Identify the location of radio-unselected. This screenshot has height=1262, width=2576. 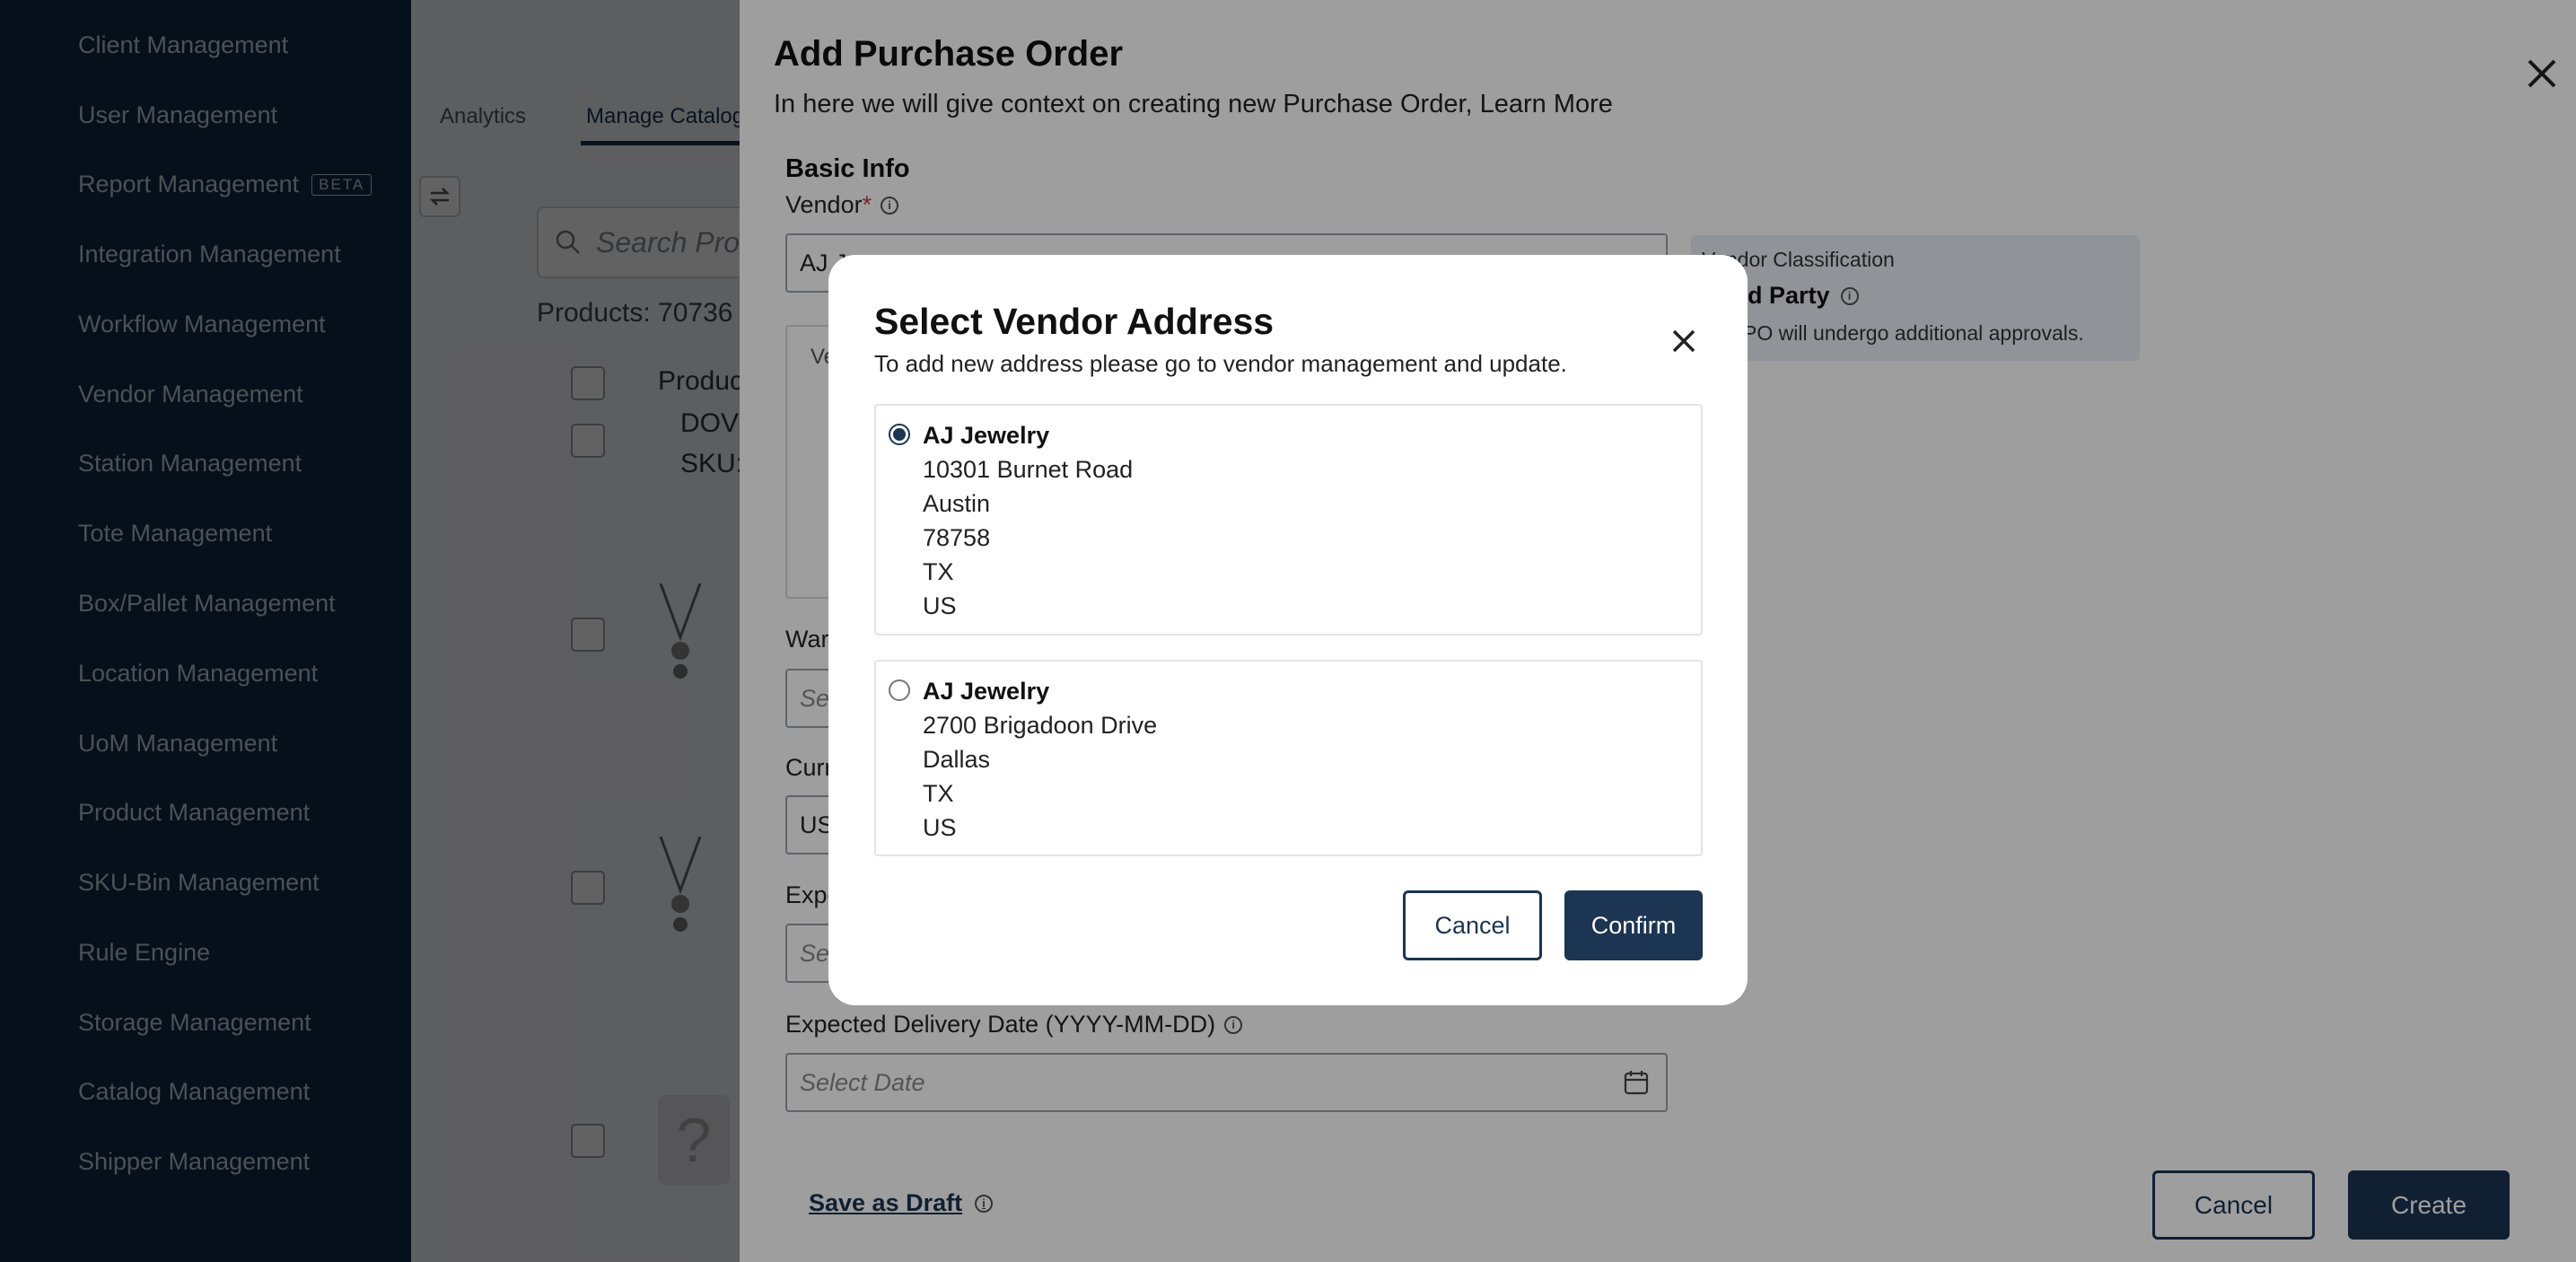
(899, 690).